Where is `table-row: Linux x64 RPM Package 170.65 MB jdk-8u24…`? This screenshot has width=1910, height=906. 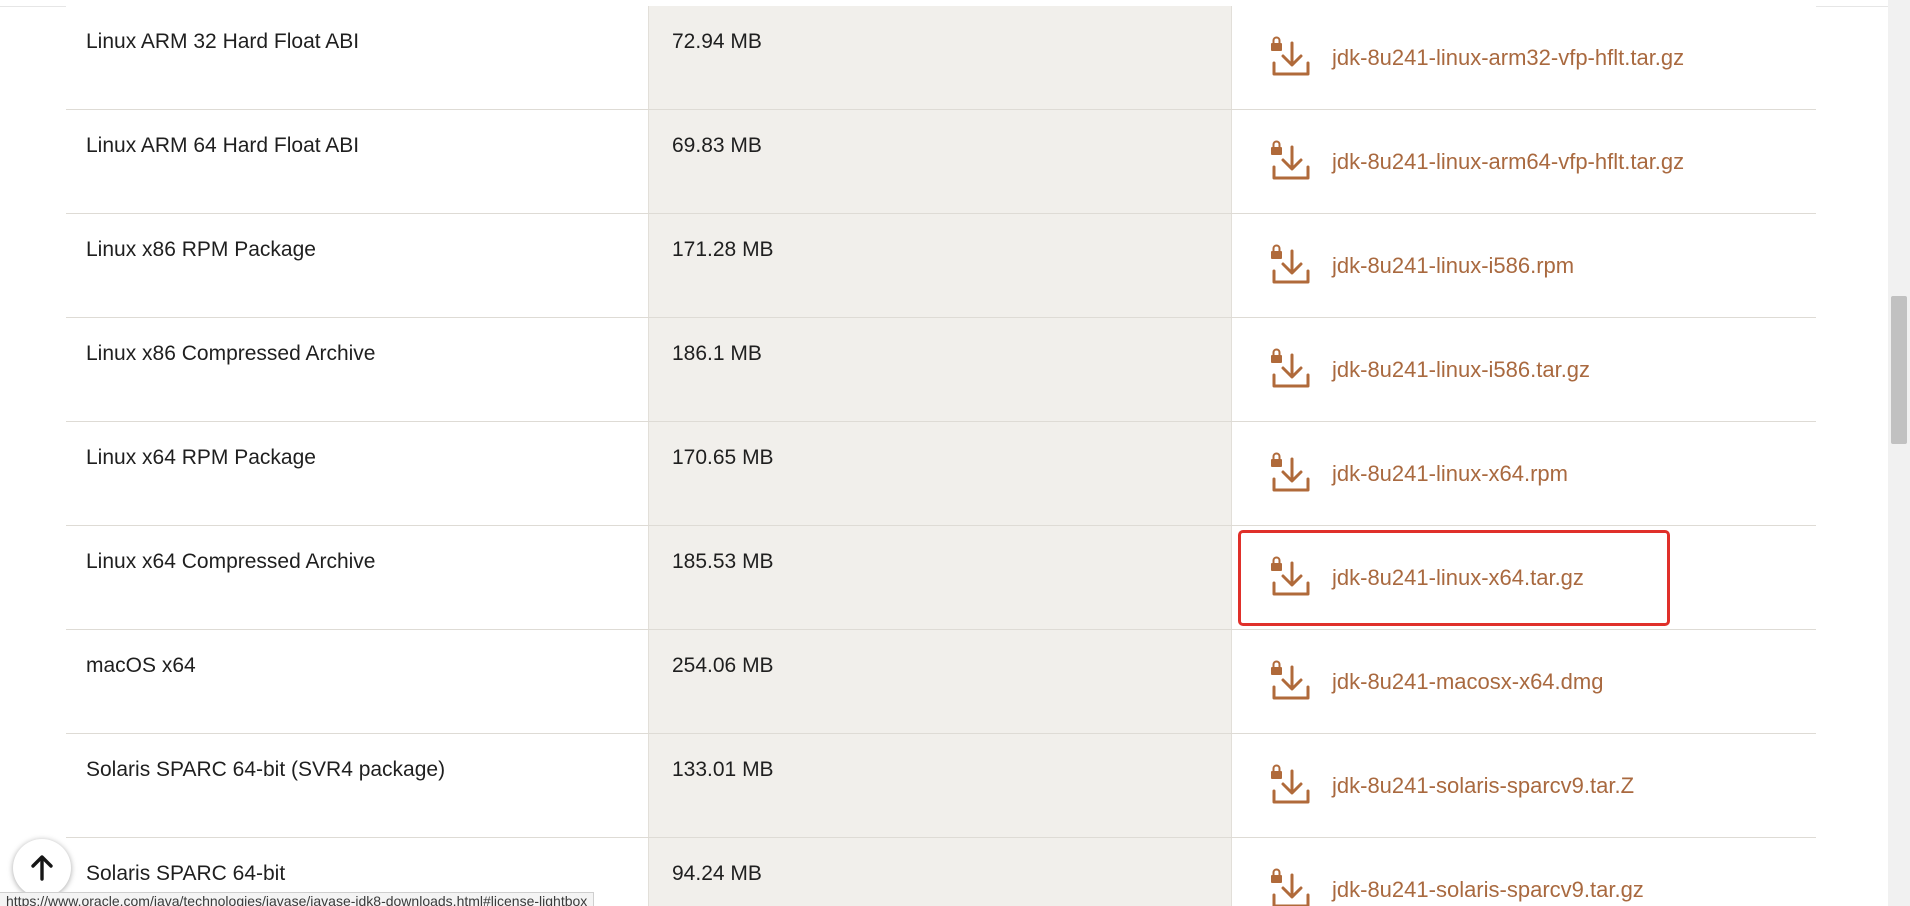 table-row: Linux x64 RPM Package 170.65 MB jdk-8u24… is located at coordinates (941, 474).